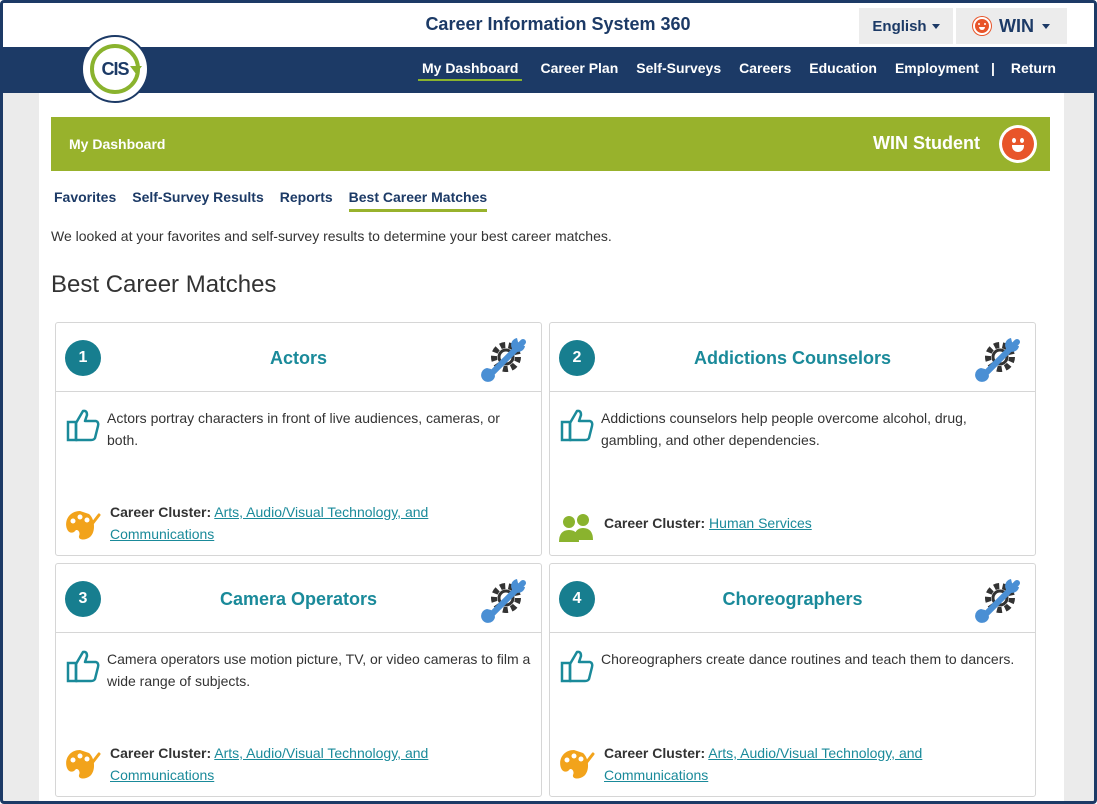 The width and height of the screenshot is (1097, 804). Describe the element at coordinates (926, 143) in the screenshot. I see `banner-user-name: WIN Student` at that location.